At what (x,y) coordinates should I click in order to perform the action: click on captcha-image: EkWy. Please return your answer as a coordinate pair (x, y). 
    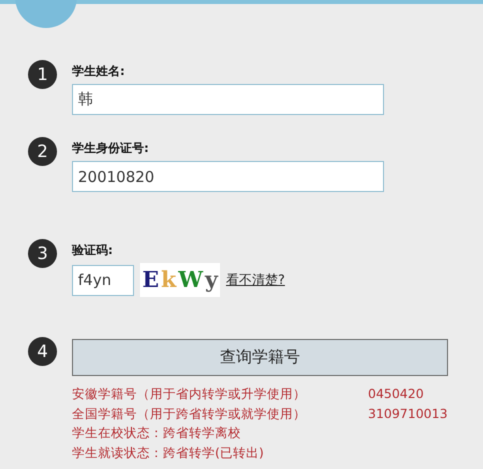
    Looking at the image, I should click on (180, 280).